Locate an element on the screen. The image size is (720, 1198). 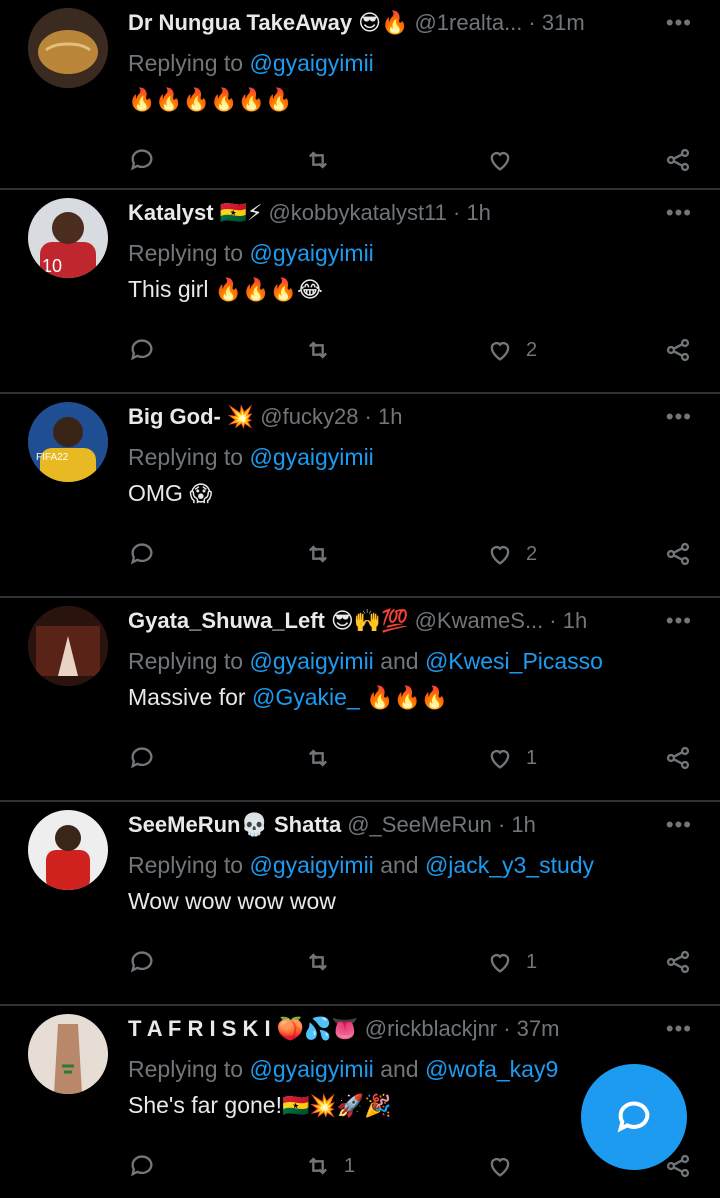
display-name: SeeMeRun💀 Shatta is located at coordinates (234, 825).